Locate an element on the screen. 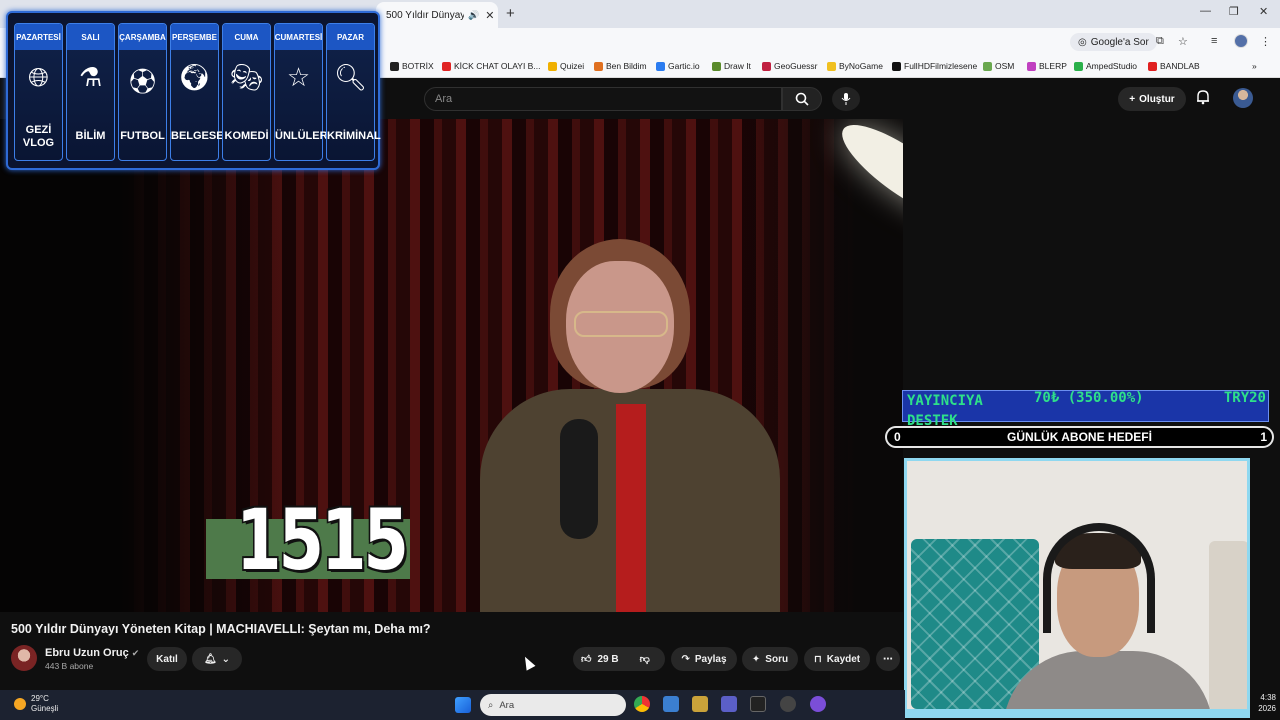 The image size is (1280, 720). day-topic: BİLİM is located at coordinates (90, 136).